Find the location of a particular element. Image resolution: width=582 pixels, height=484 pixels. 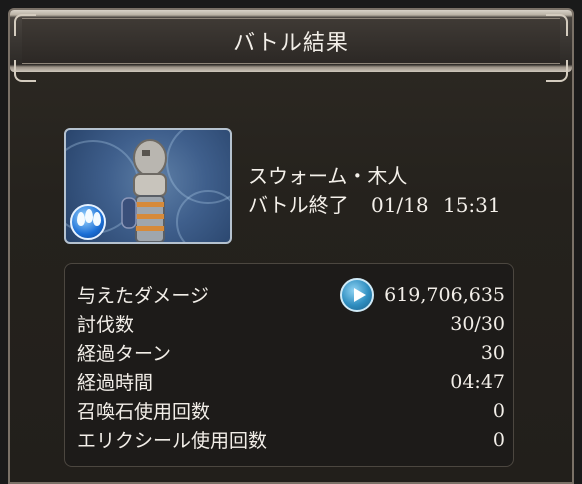

battle-end-line: バトル終了 01/18 15:31 is located at coordinates (382, 205).